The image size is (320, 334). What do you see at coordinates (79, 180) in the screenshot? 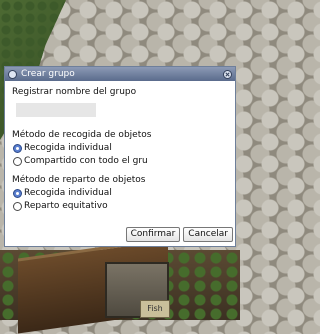
I see `distribute-method-label: Método de reparto de objetos` at bounding box center [79, 180].